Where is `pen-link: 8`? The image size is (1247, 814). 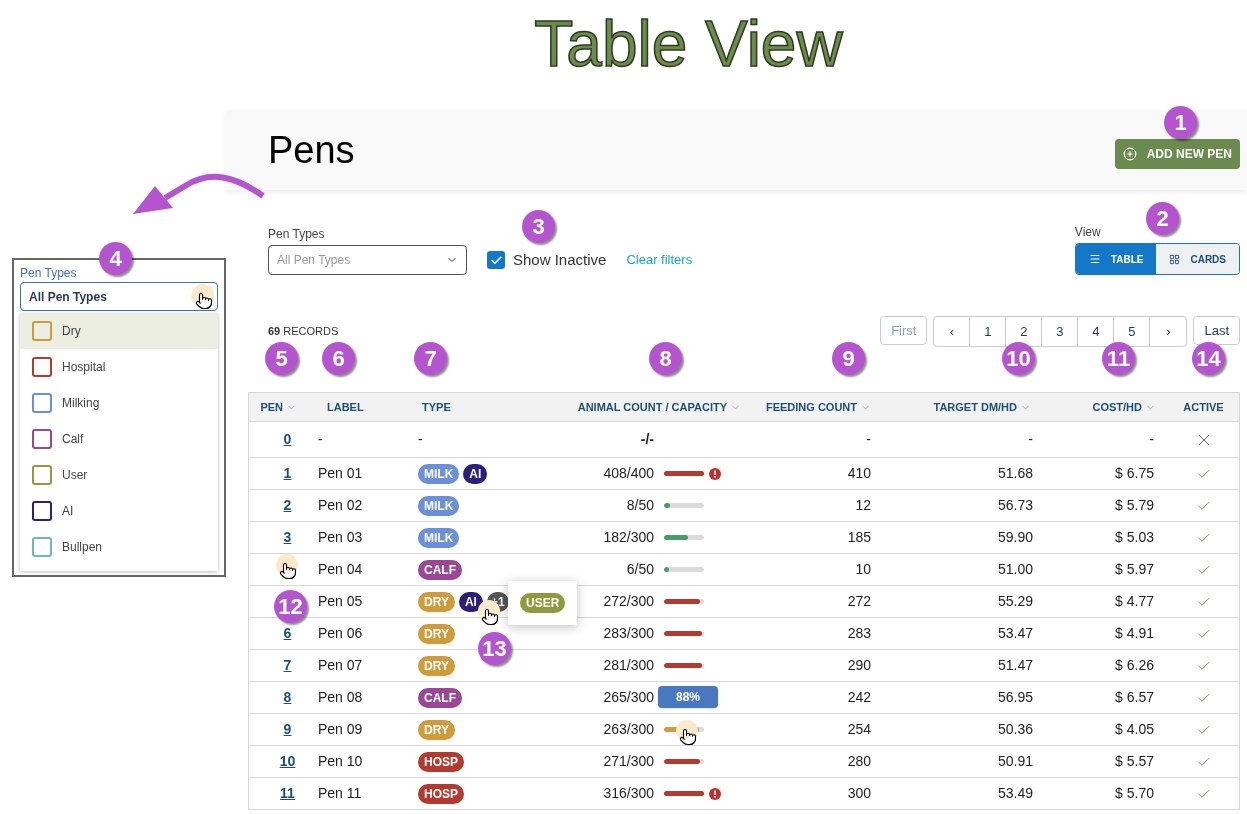
pen-link: 8 is located at coordinates (287, 697).